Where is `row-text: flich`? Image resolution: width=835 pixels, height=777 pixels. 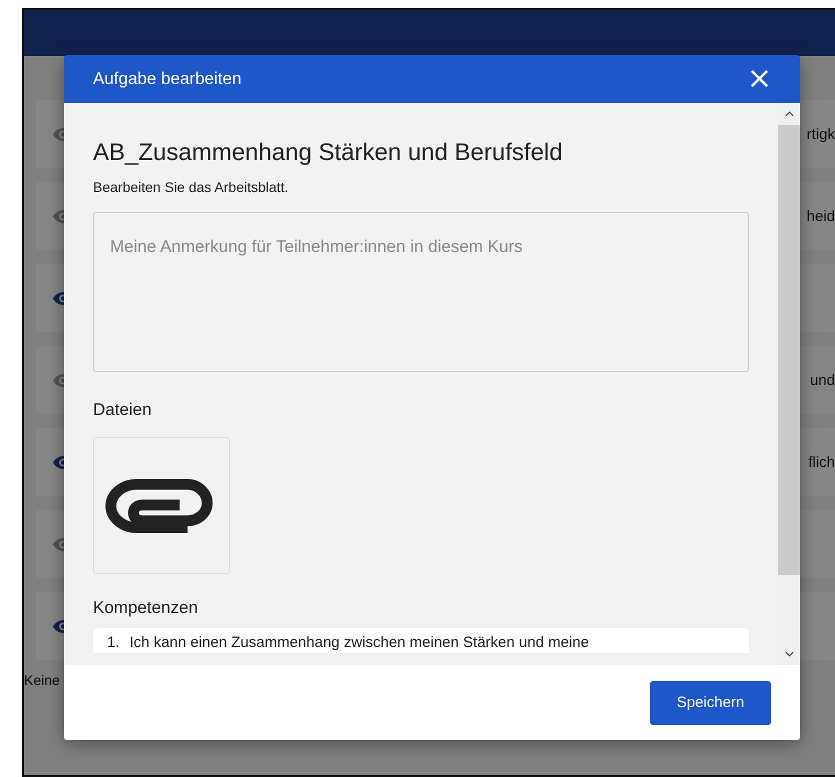 row-text: flich is located at coordinates (821, 462).